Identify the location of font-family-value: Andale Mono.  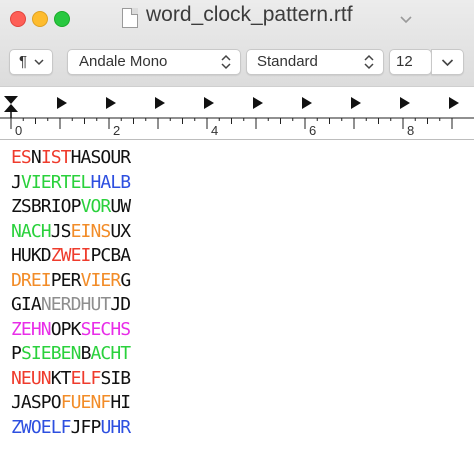
(123, 61).